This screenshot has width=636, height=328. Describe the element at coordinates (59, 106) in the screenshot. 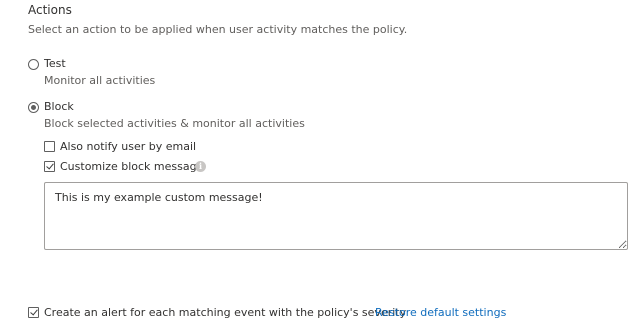

I see `block-label: Block` at that location.